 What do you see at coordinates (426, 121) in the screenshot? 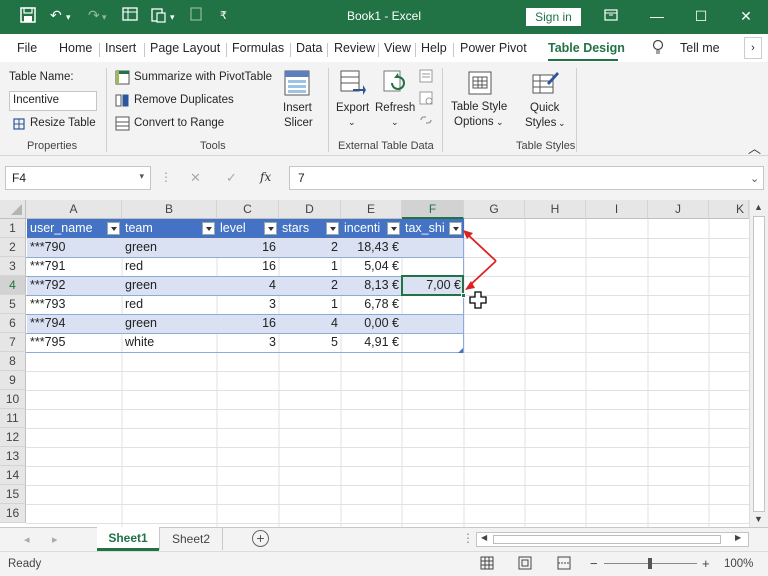
I see `unlink-icon` at bounding box center [426, 121].